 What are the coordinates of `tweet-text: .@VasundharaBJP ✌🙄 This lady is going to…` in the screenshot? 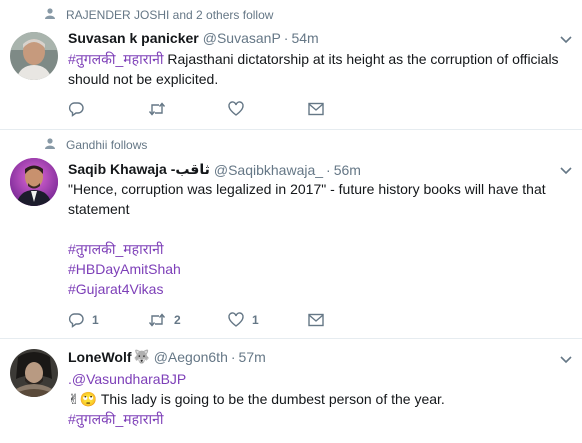 It's located at (318, 399).